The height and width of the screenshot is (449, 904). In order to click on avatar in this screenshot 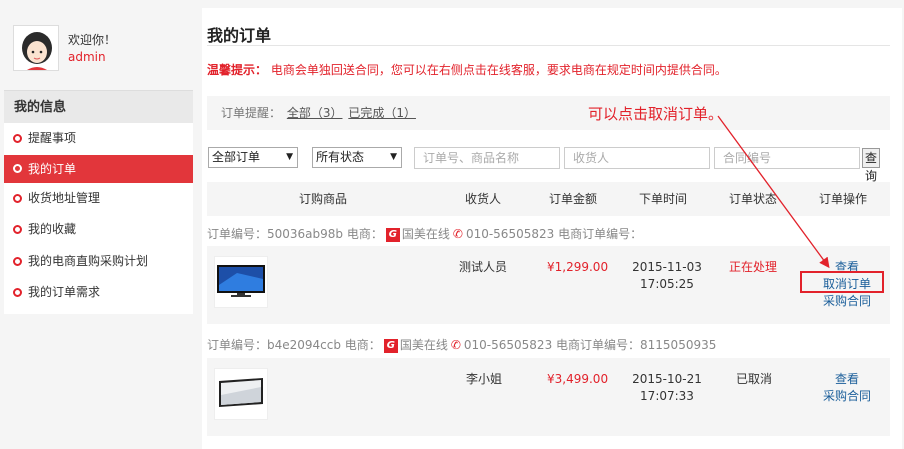, I will do `click(36, 48)`.